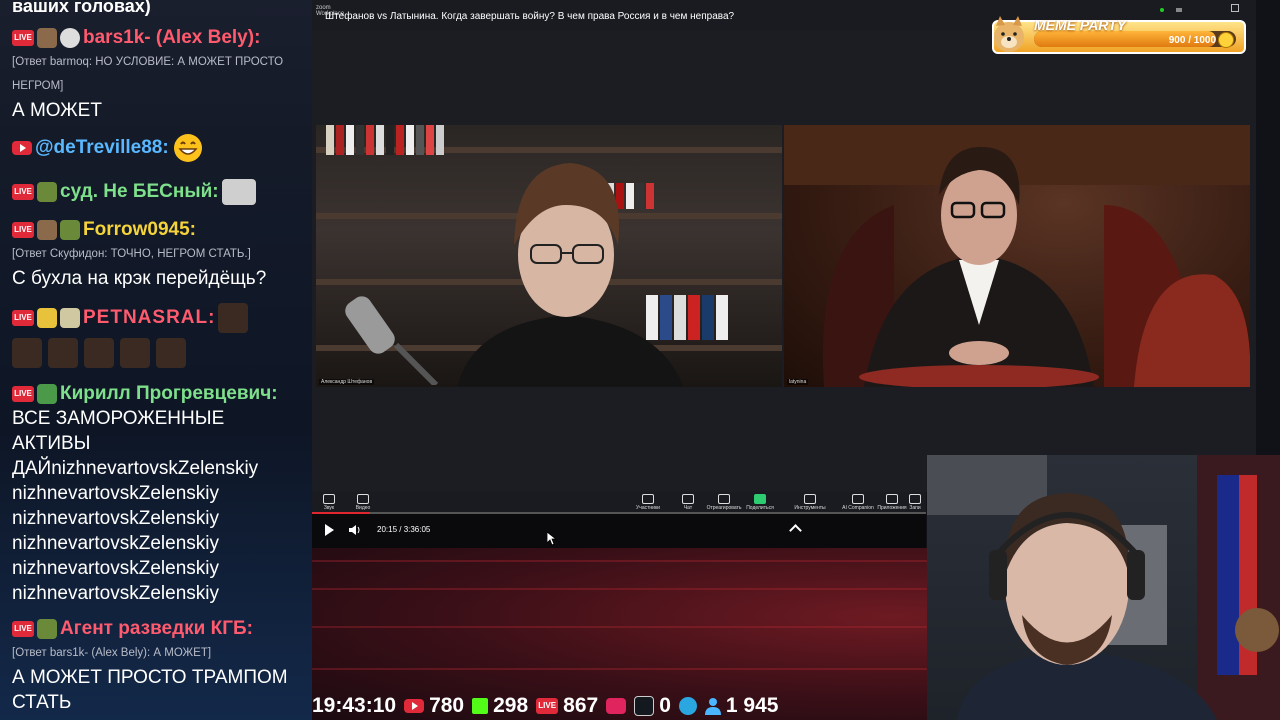 This screenshot has width=1280, height=720. What do you see at coordinates (385, 140) in the screenshot?
I see `books` at bounding box center [385, 140].